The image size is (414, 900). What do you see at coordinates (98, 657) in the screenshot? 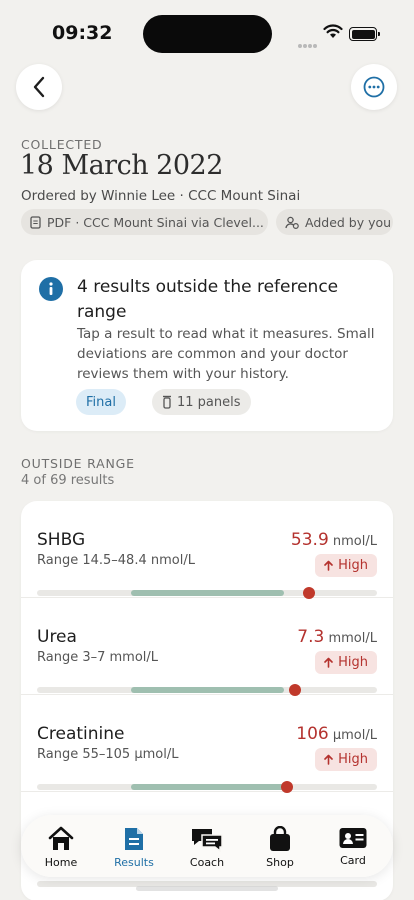
I see `result-range: Range 3–7 mmol/L` at bounding box center [98, 657].